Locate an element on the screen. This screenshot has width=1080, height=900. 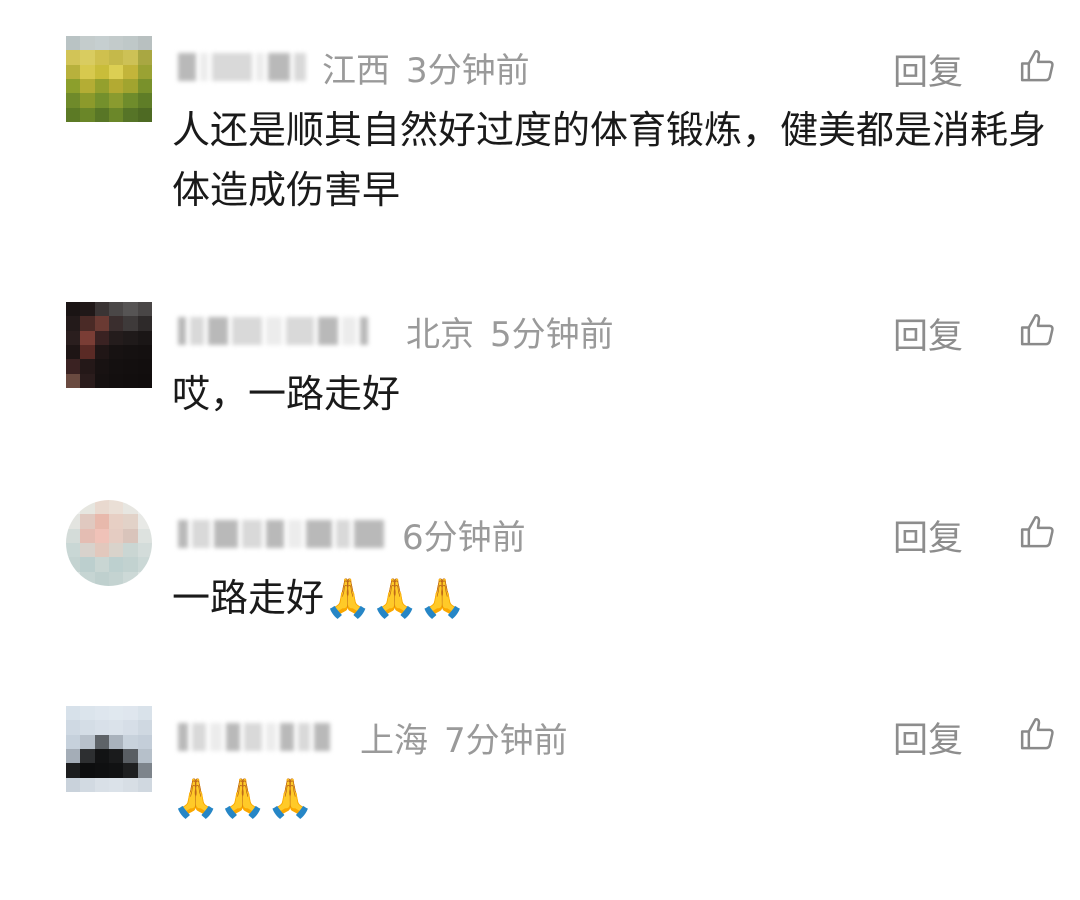
mountain-avatar-icon is located at coordinates (109, 749).